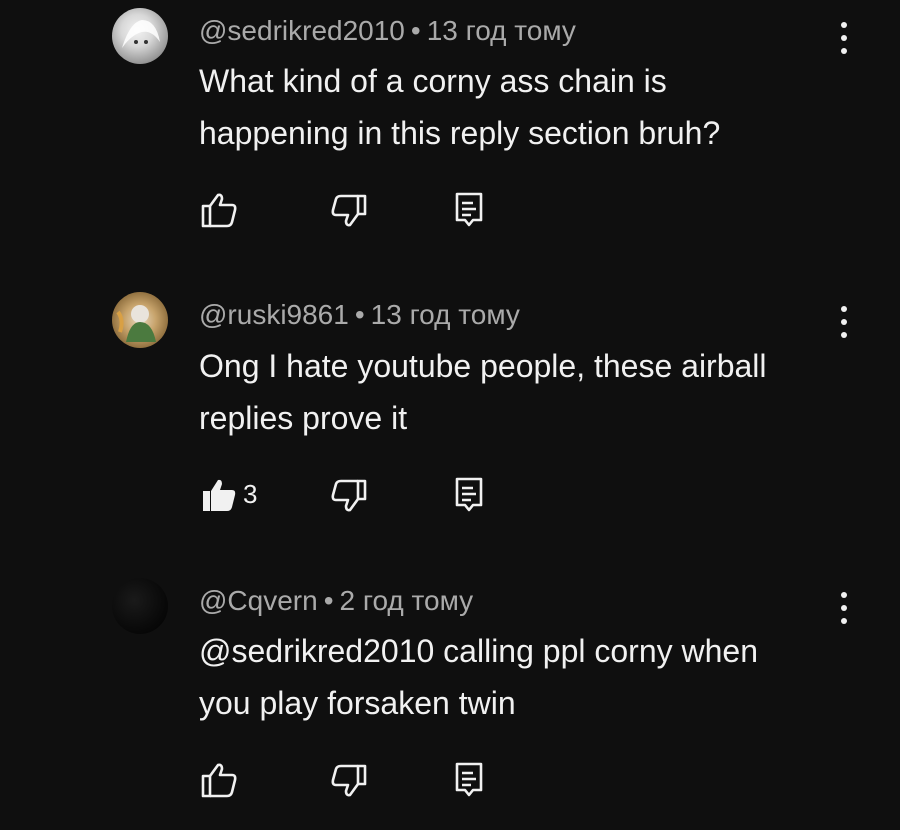 Image resolution: width=900 pixels, height=830 pixels. I want to click on comment-meta: @Cqvern • 2 год тому, so click(336, 601).